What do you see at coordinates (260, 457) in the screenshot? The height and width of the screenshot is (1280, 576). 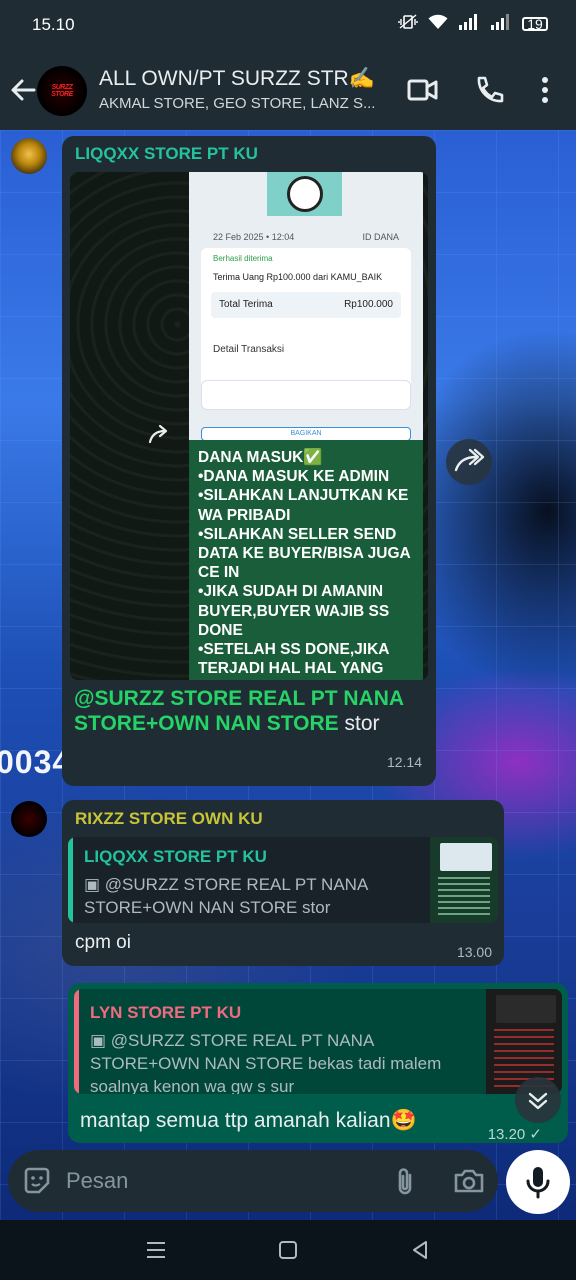 I see `caption-line: DANA MASUK✅` at bounding box center [260, 457].